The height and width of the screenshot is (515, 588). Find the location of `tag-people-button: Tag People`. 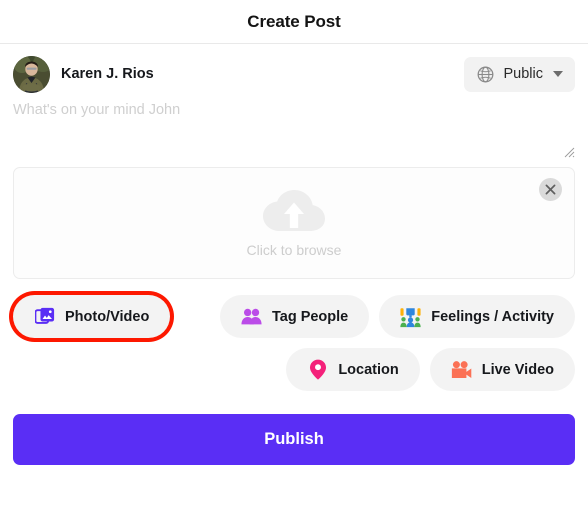

tag-people-button: Tag People is located at coordinates (294, 316).